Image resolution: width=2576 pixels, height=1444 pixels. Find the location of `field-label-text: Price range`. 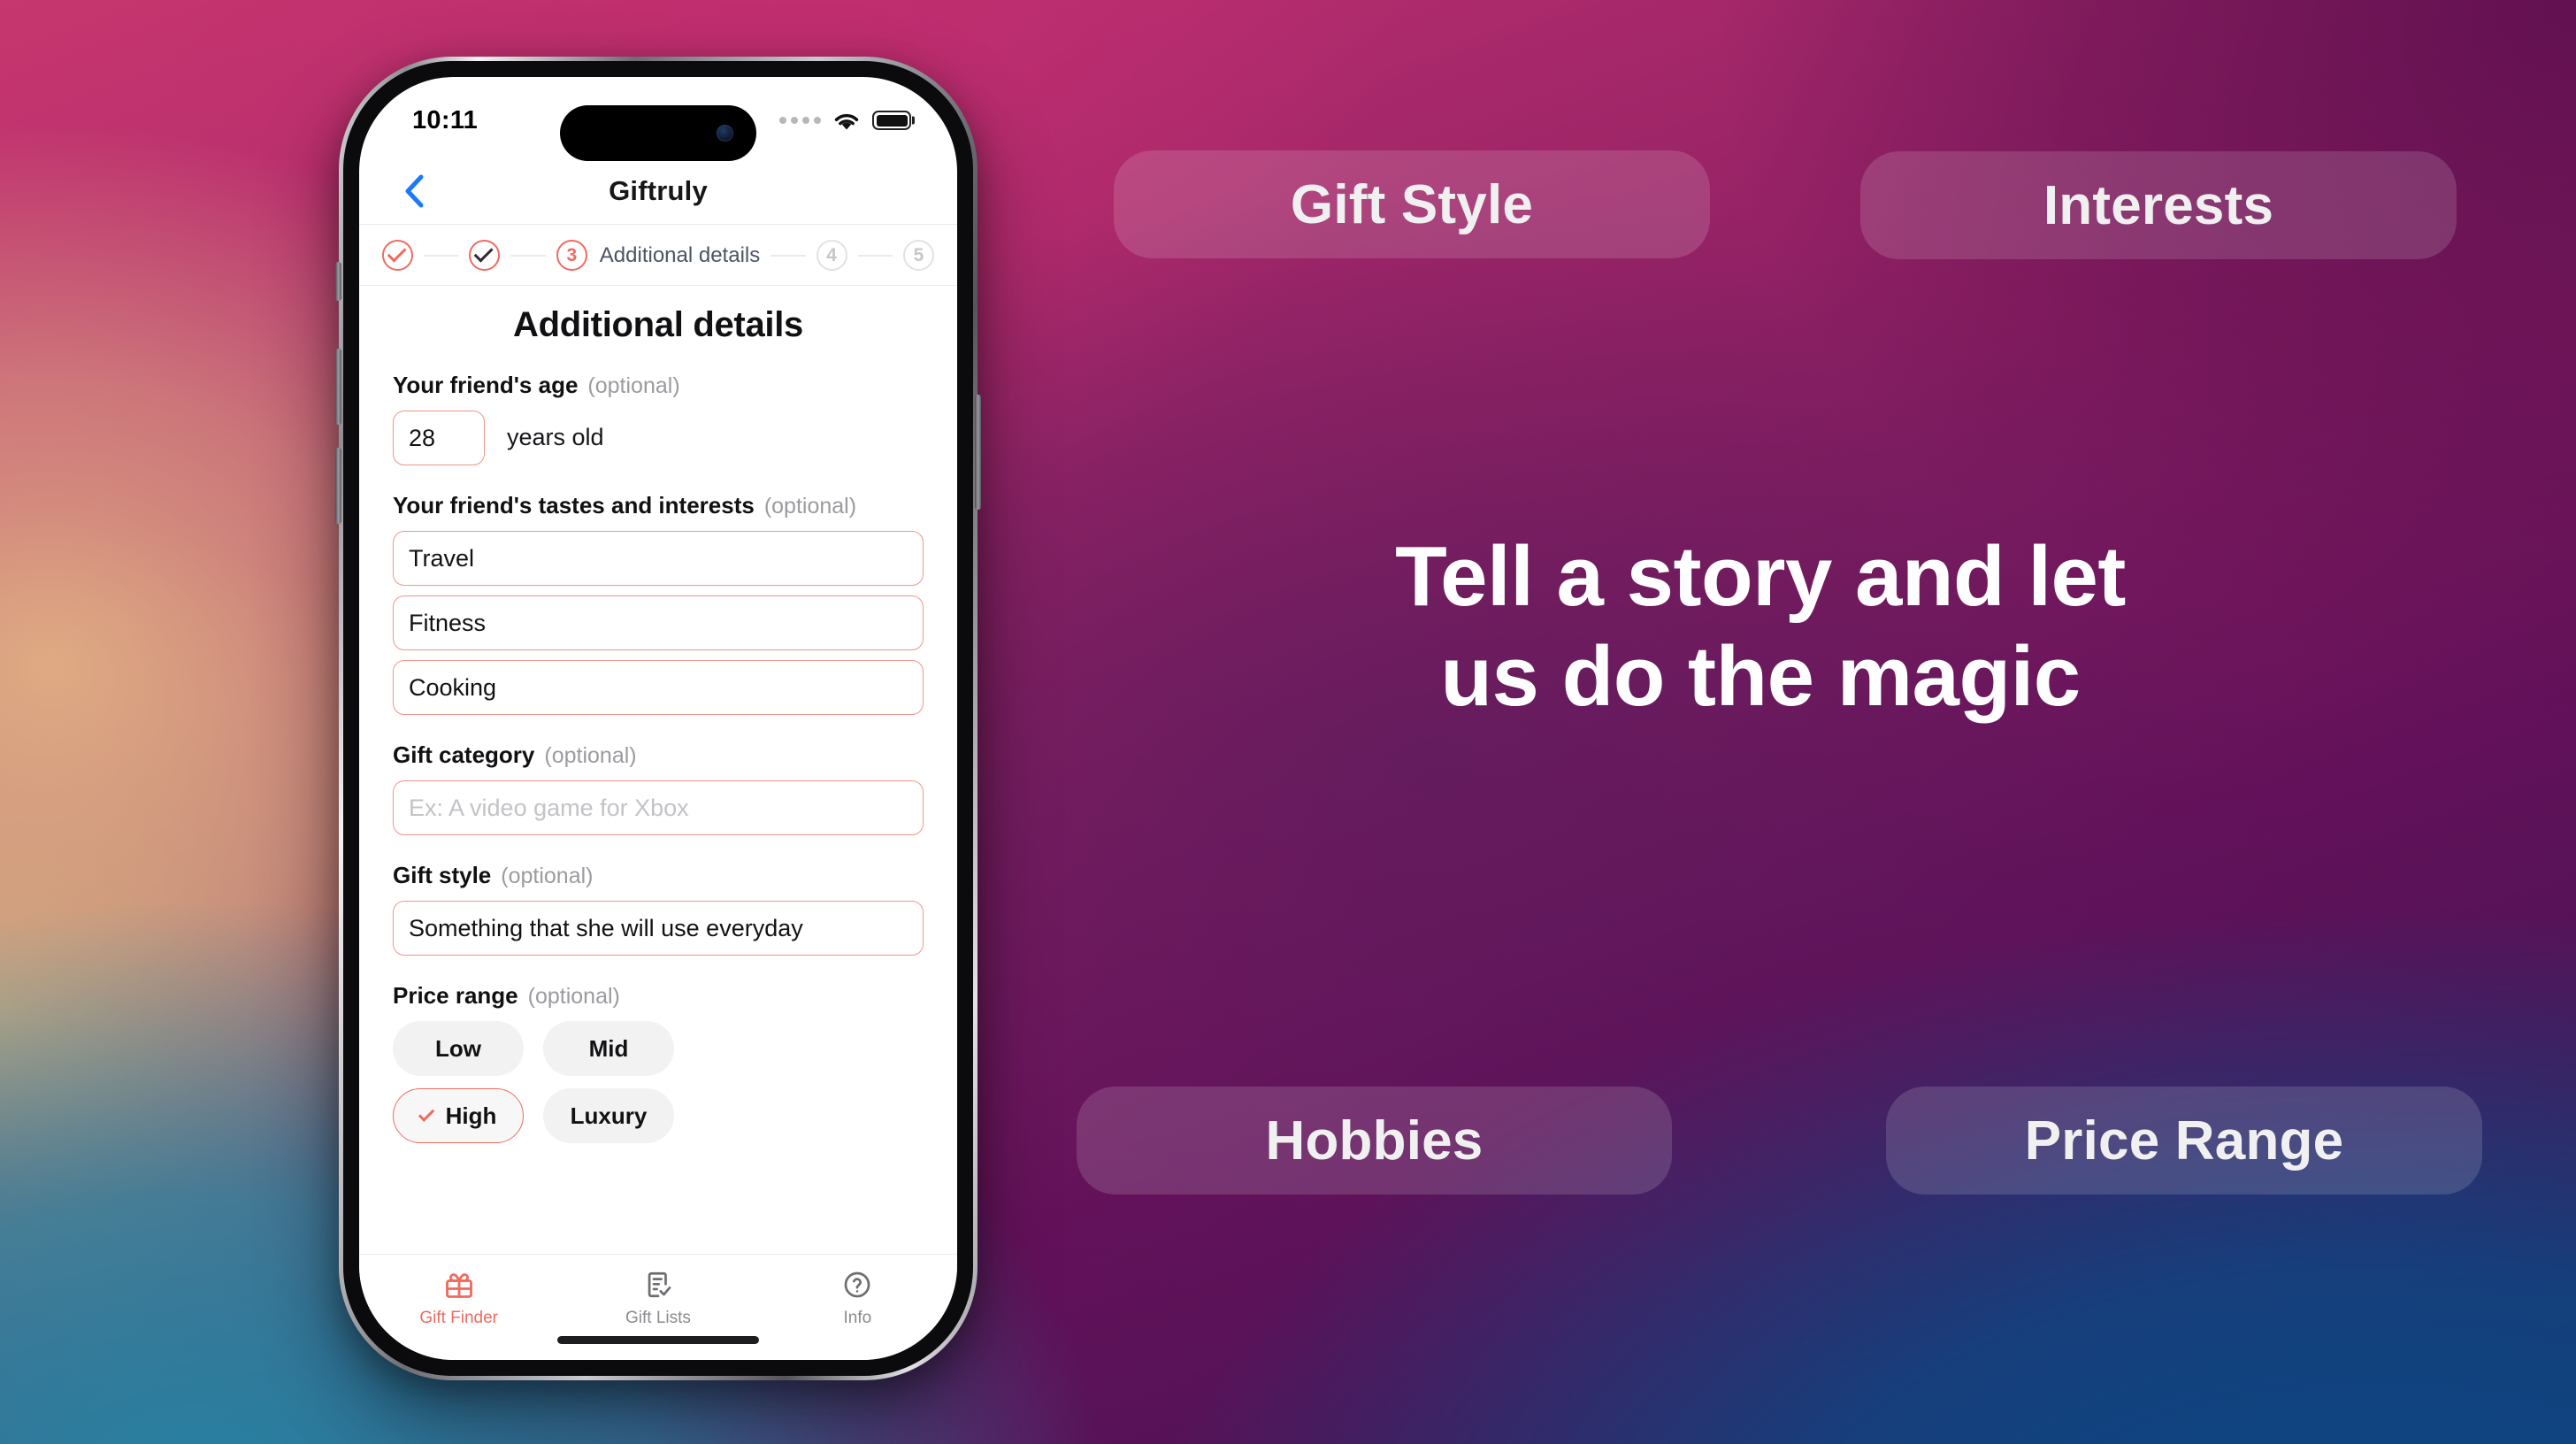

field-label-text: Price range is located at coordinates (455, 996).